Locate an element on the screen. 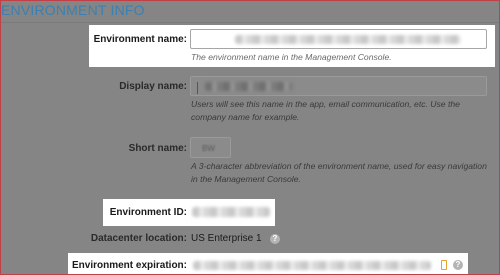  display-name-label: Display name: is located at coordinates (153, 86).